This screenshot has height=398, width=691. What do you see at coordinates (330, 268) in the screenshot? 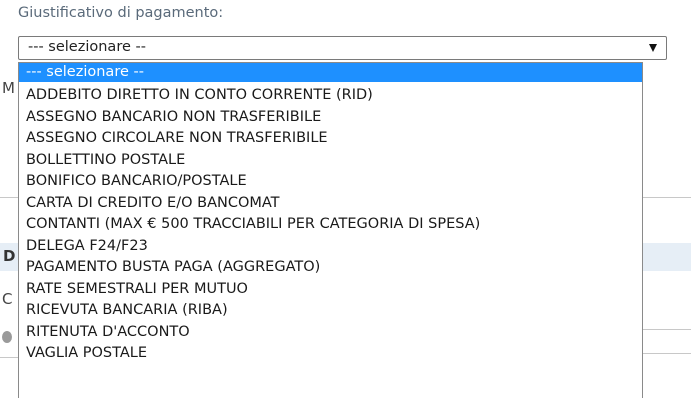
I see `dropdown-option: PAGAMENTO BUSTA PAGA (AGGREGATO)` at bounding box center [330, 268].